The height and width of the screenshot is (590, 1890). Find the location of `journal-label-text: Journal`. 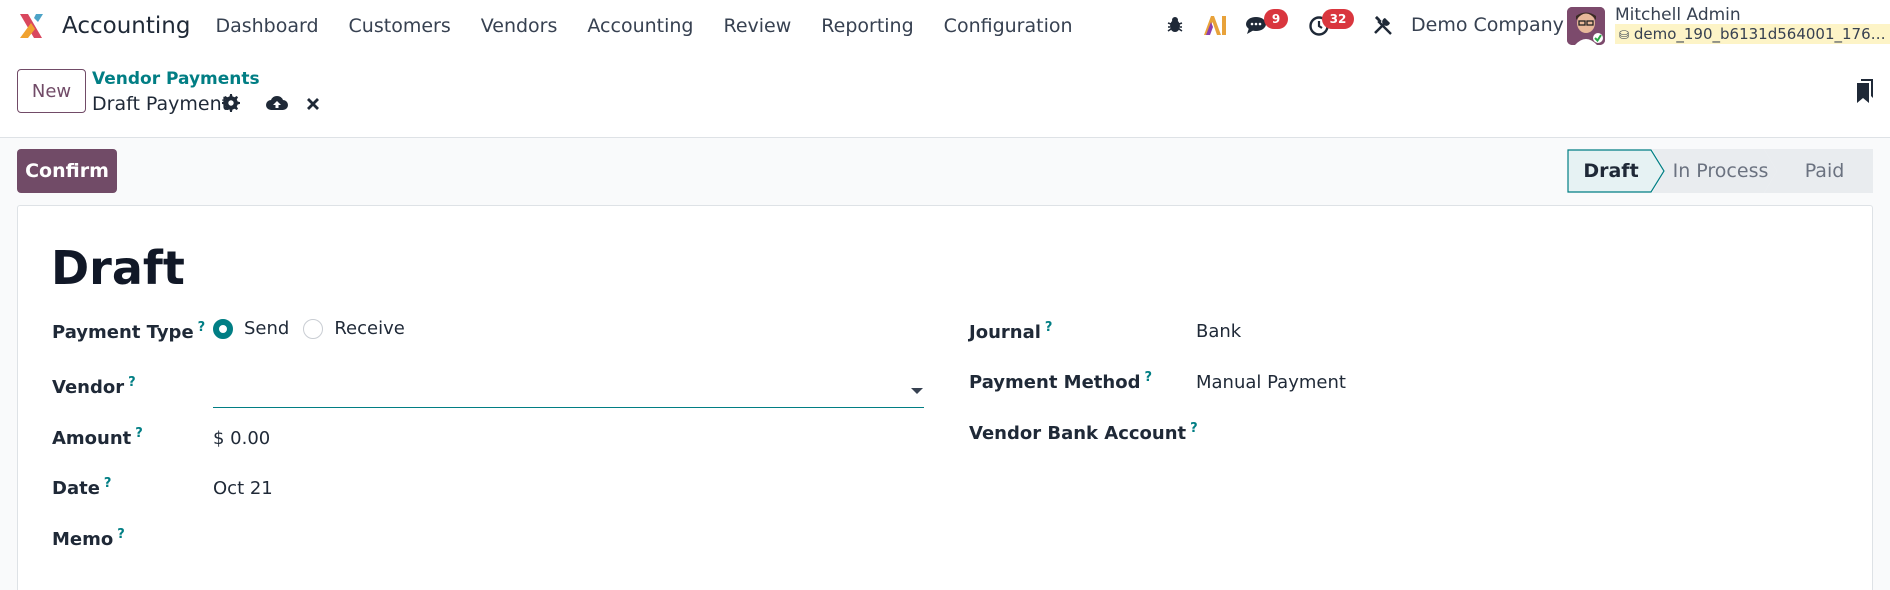

journal-label-text: Journal is located at coordinates (1005, 332).